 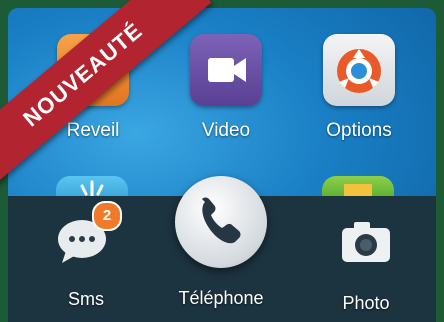 I want to click on dock-item-phone: Téléphone, so click(x=221, y=242).